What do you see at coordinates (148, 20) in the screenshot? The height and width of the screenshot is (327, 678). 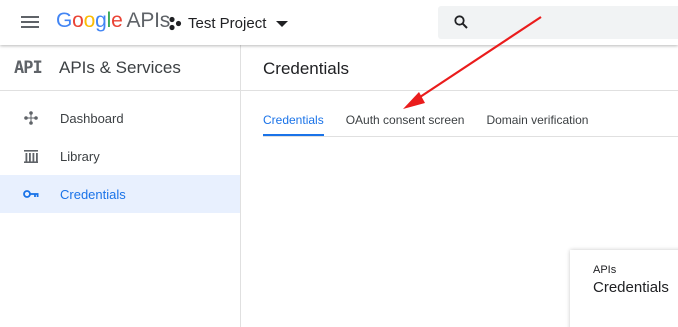 I see `logo-apis-text: APIs` at bounding box center [148, 20].